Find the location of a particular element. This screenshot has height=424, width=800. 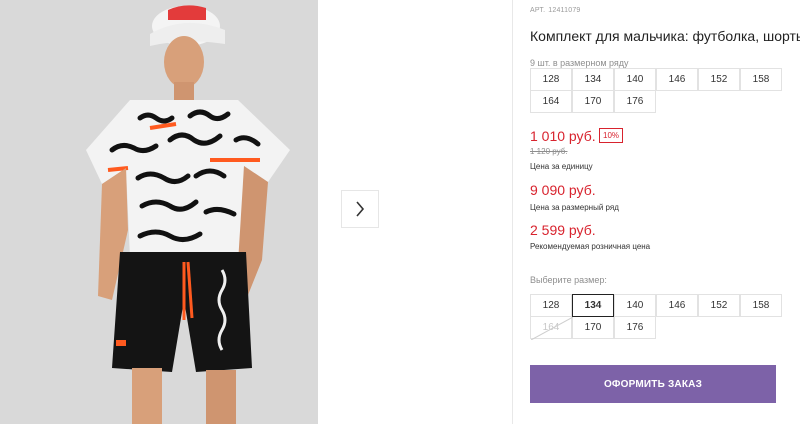

size-row-cell: 134 is located at coordinates (593, 79).